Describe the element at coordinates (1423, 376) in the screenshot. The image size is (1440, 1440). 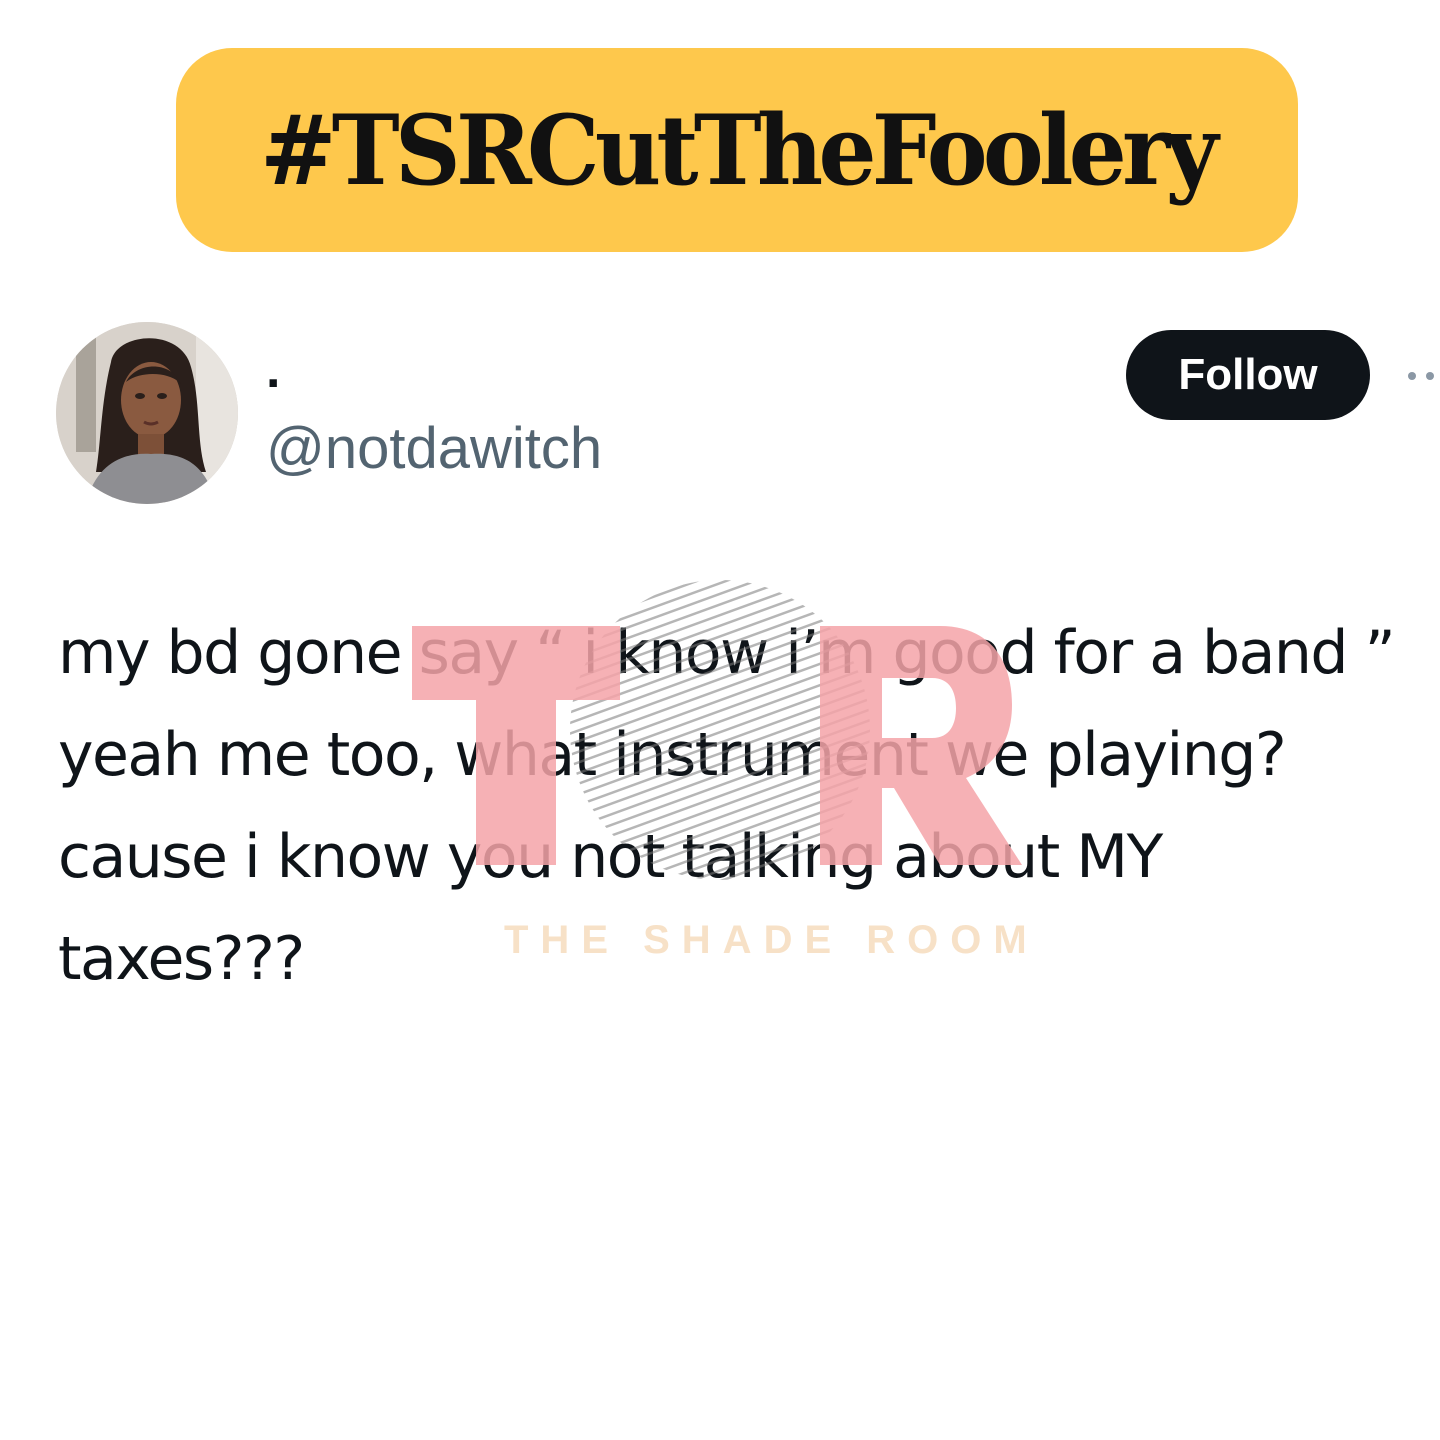
I see `more-dots-icon` at that location.